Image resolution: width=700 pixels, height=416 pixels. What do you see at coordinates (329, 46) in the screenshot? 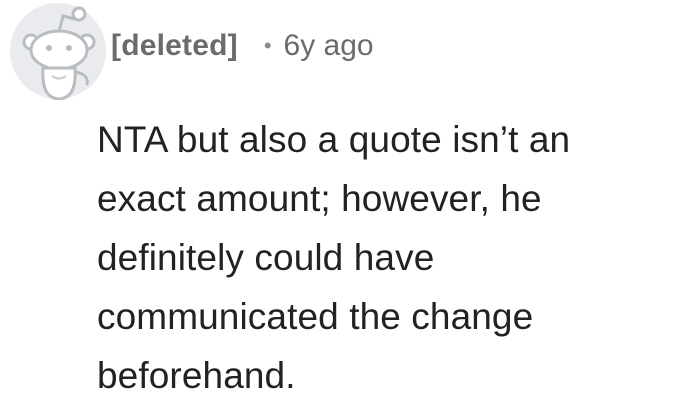
I see `comment-age: 6y ago` at bounding box center [329, 46].